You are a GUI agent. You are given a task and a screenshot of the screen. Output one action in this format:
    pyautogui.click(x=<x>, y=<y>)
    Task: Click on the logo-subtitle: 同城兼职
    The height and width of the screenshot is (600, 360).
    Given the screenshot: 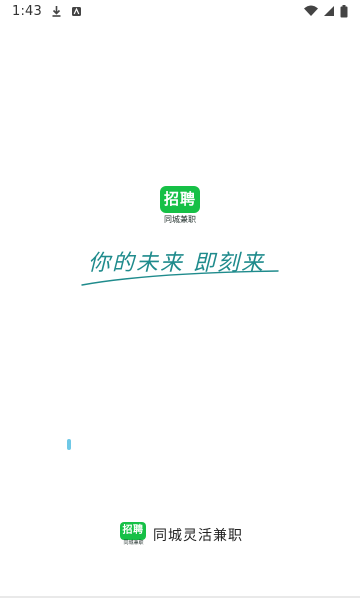 What is the action you would take?
    pyautogui.click(x=180, y=219)
    